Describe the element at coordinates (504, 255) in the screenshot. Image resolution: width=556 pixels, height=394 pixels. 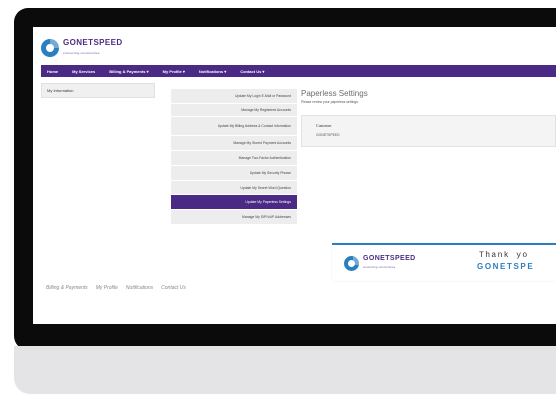
I see `banner-thank-you-text: Thank yo` at that location.